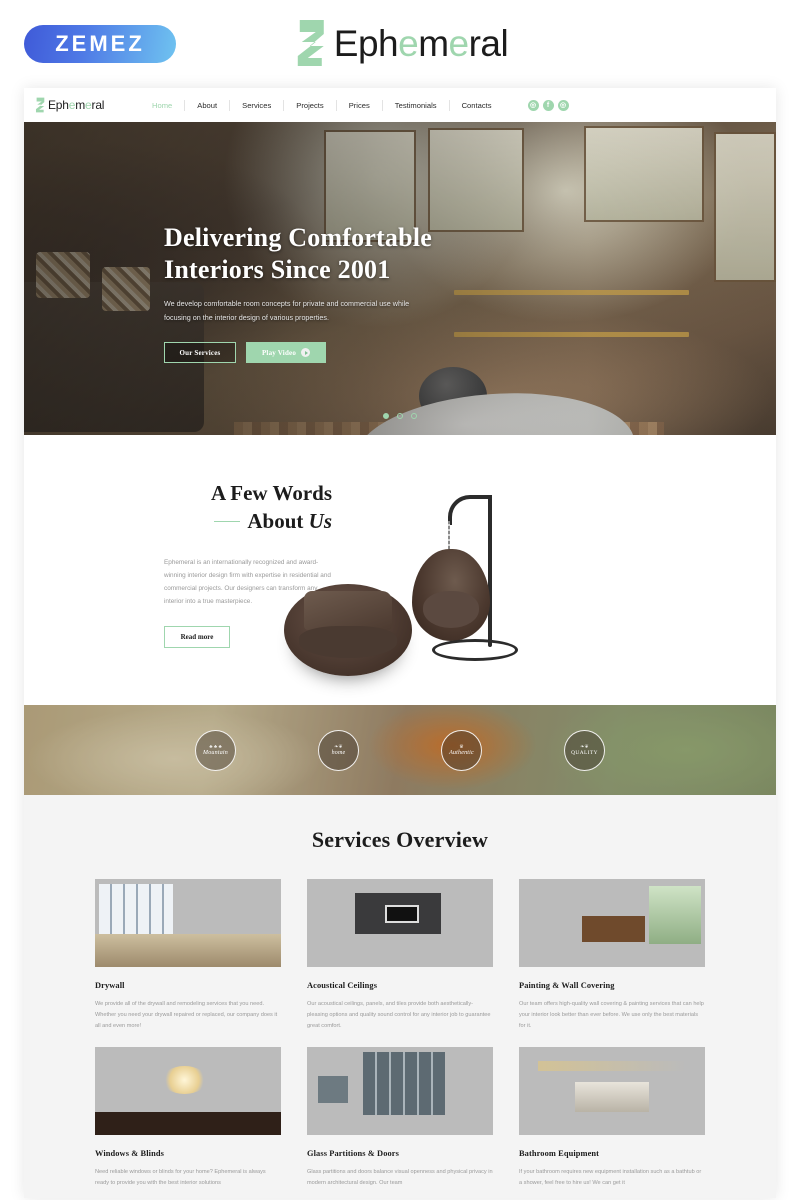  Describe the element at coordinates (415, 105) in the screenshot. I see `nav-item-testimonials: Testimonials` at that location.